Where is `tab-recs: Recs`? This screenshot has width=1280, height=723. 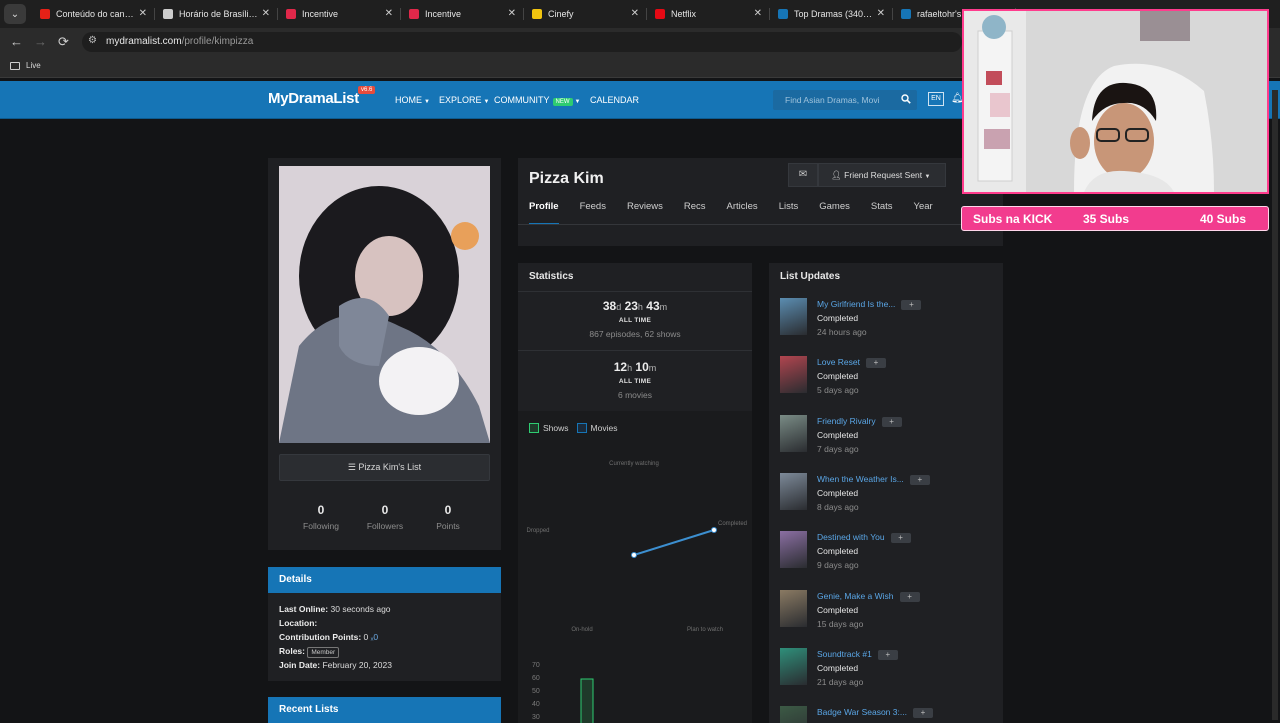
tab-recs: Recs is located at coordinates (695, 213).